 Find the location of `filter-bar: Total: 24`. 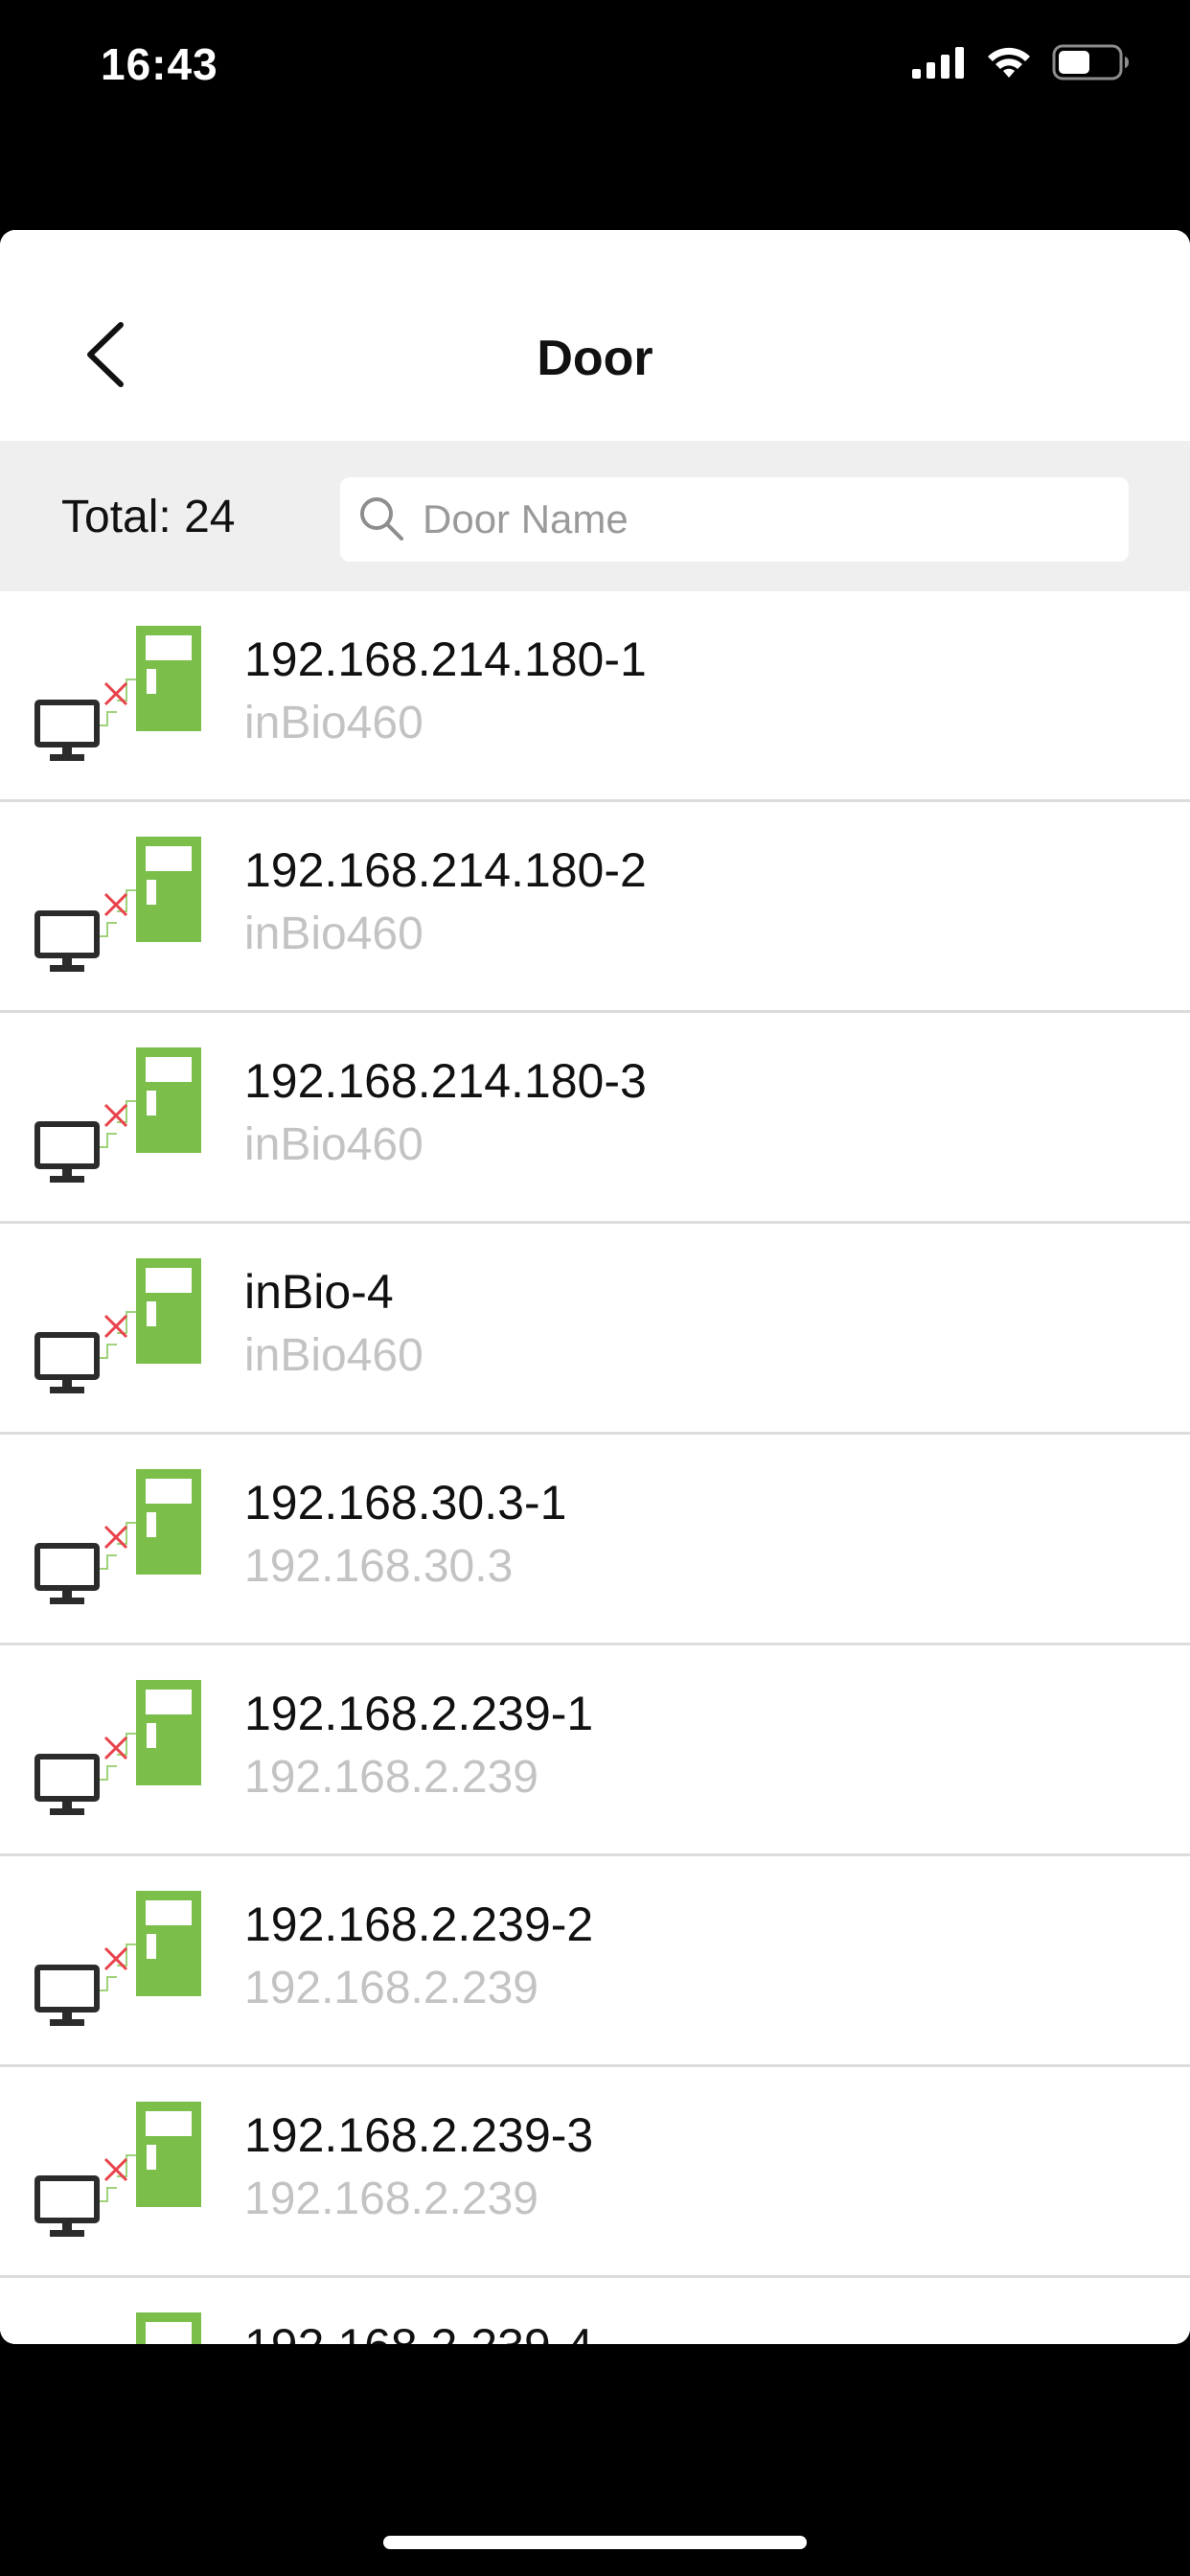

filter-bar: Total: 24 is located at coordinates (595, 516).